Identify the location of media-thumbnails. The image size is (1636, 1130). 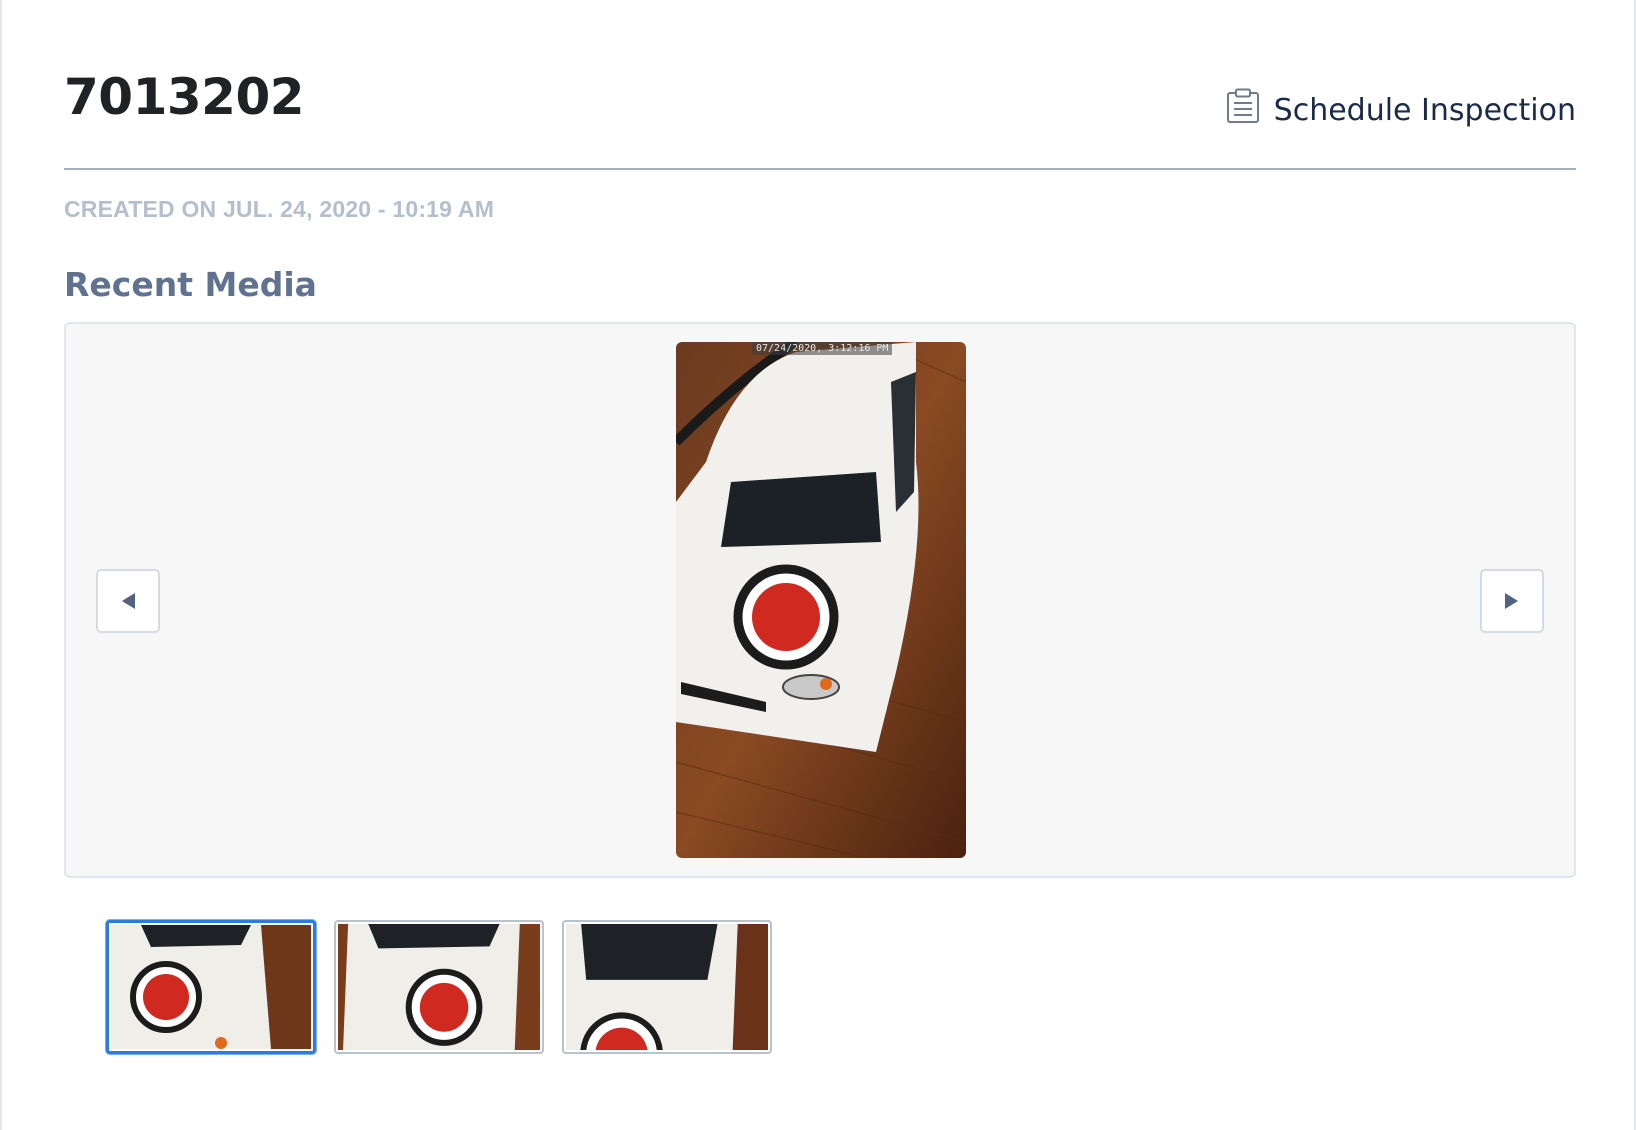
(439, 987).